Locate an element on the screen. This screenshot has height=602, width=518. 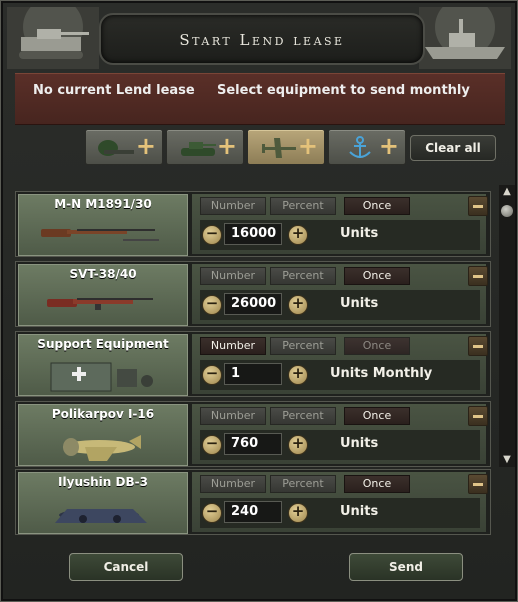
current-lend-lease-status: No current Lend lease is located at coordinates (114, 90).